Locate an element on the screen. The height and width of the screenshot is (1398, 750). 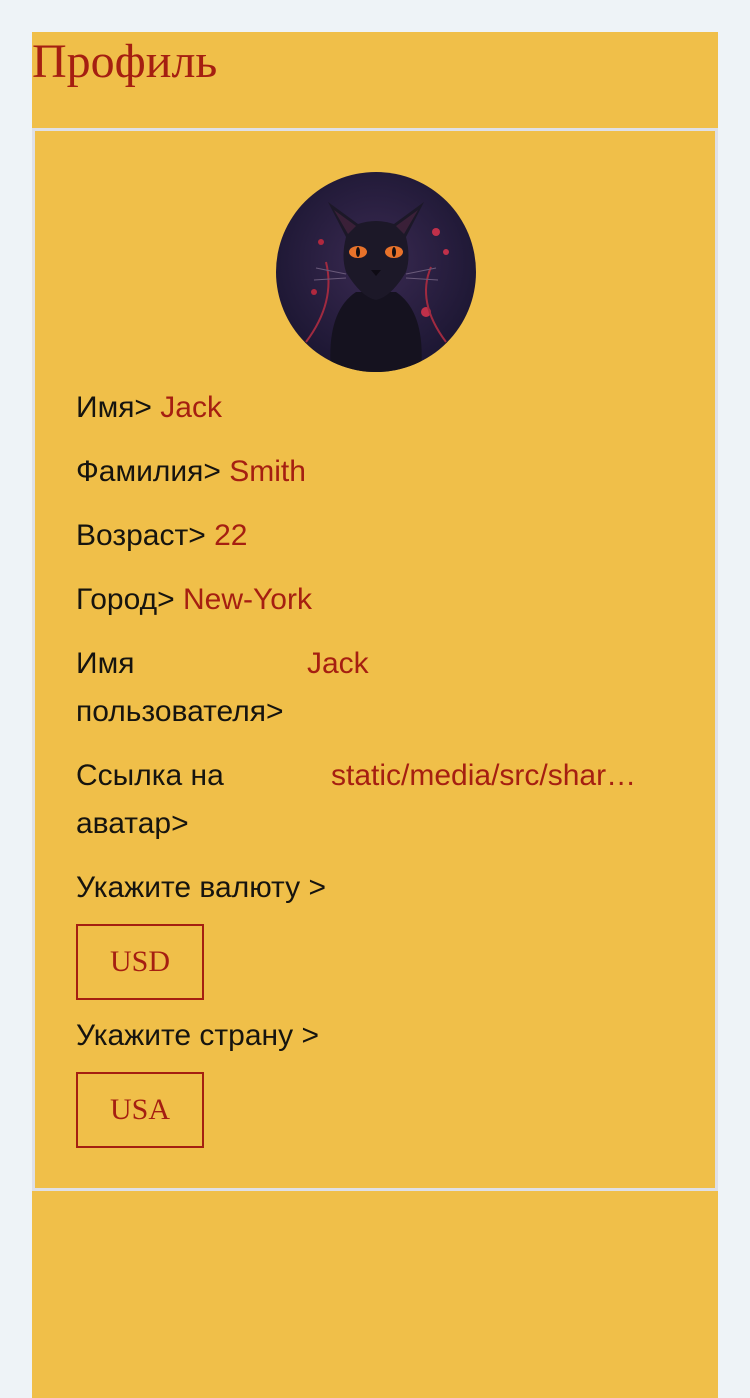
currency-label: Укажите валюту > is located at coordinates (201, 887).